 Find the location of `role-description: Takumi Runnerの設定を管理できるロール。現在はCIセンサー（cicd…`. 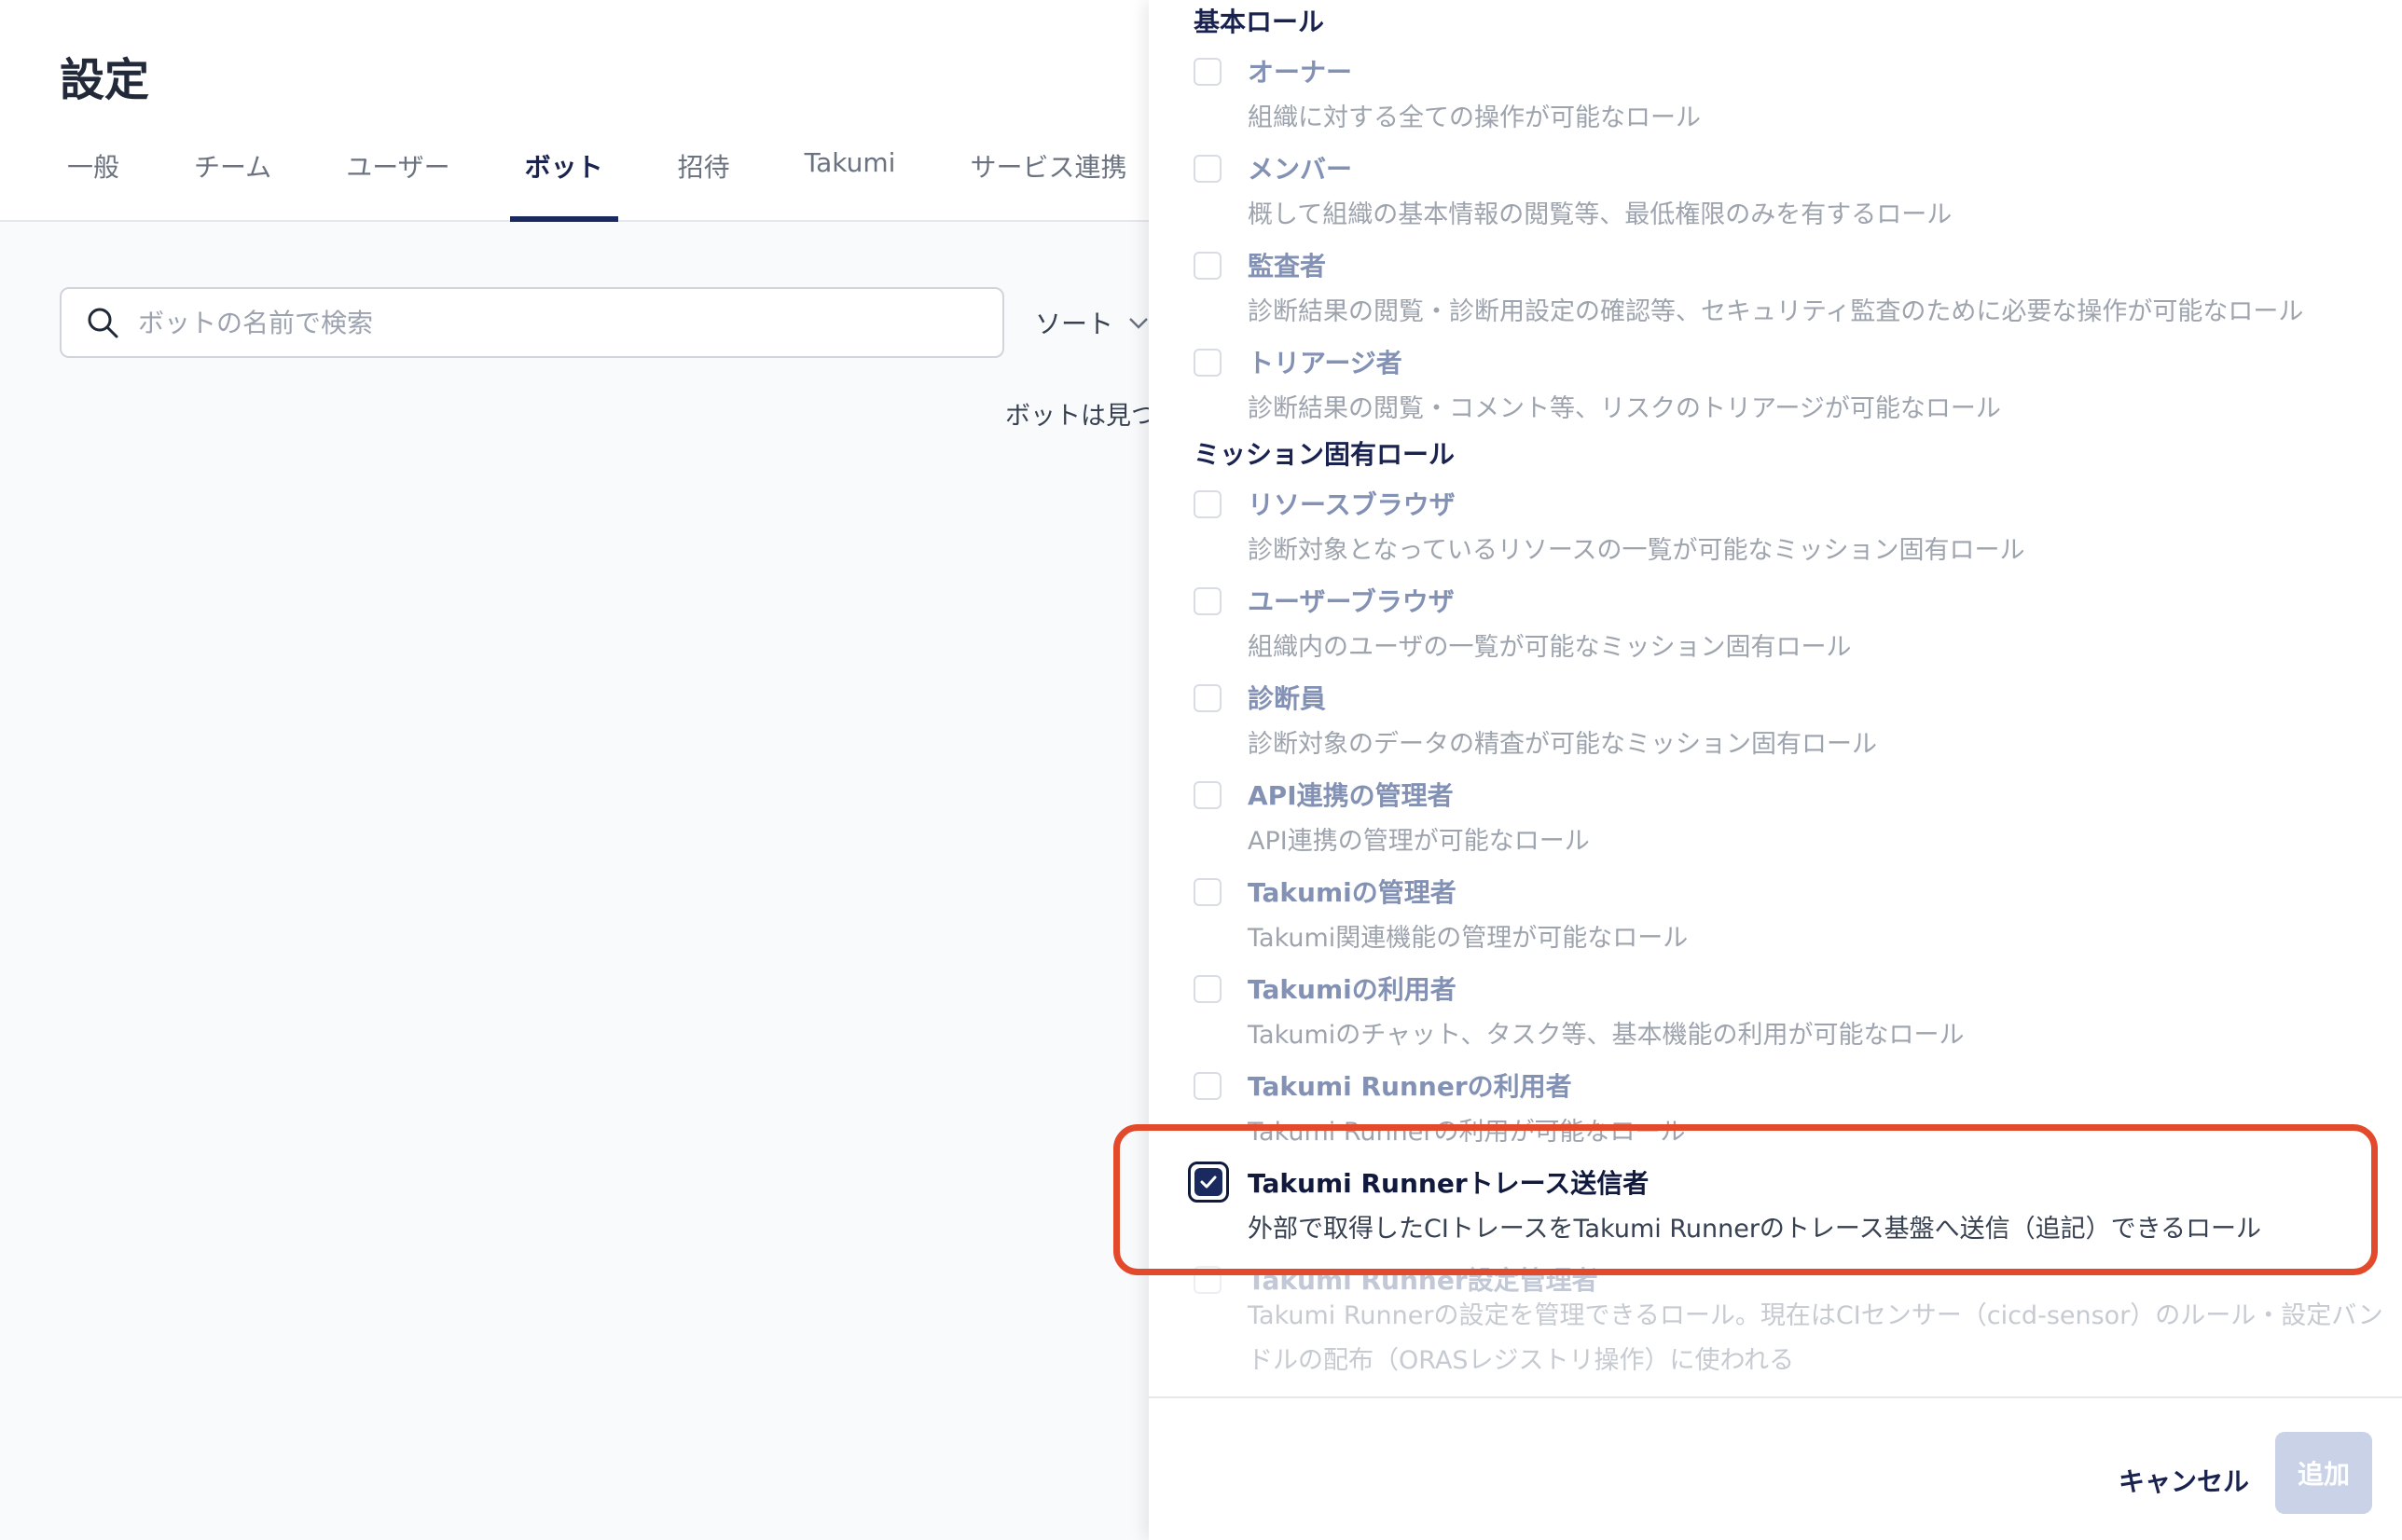

role-description: Takumi Runnerの設定を管理できるロール。現在はCIセンサー（cicd… is located at coordinates (1815, 1338).